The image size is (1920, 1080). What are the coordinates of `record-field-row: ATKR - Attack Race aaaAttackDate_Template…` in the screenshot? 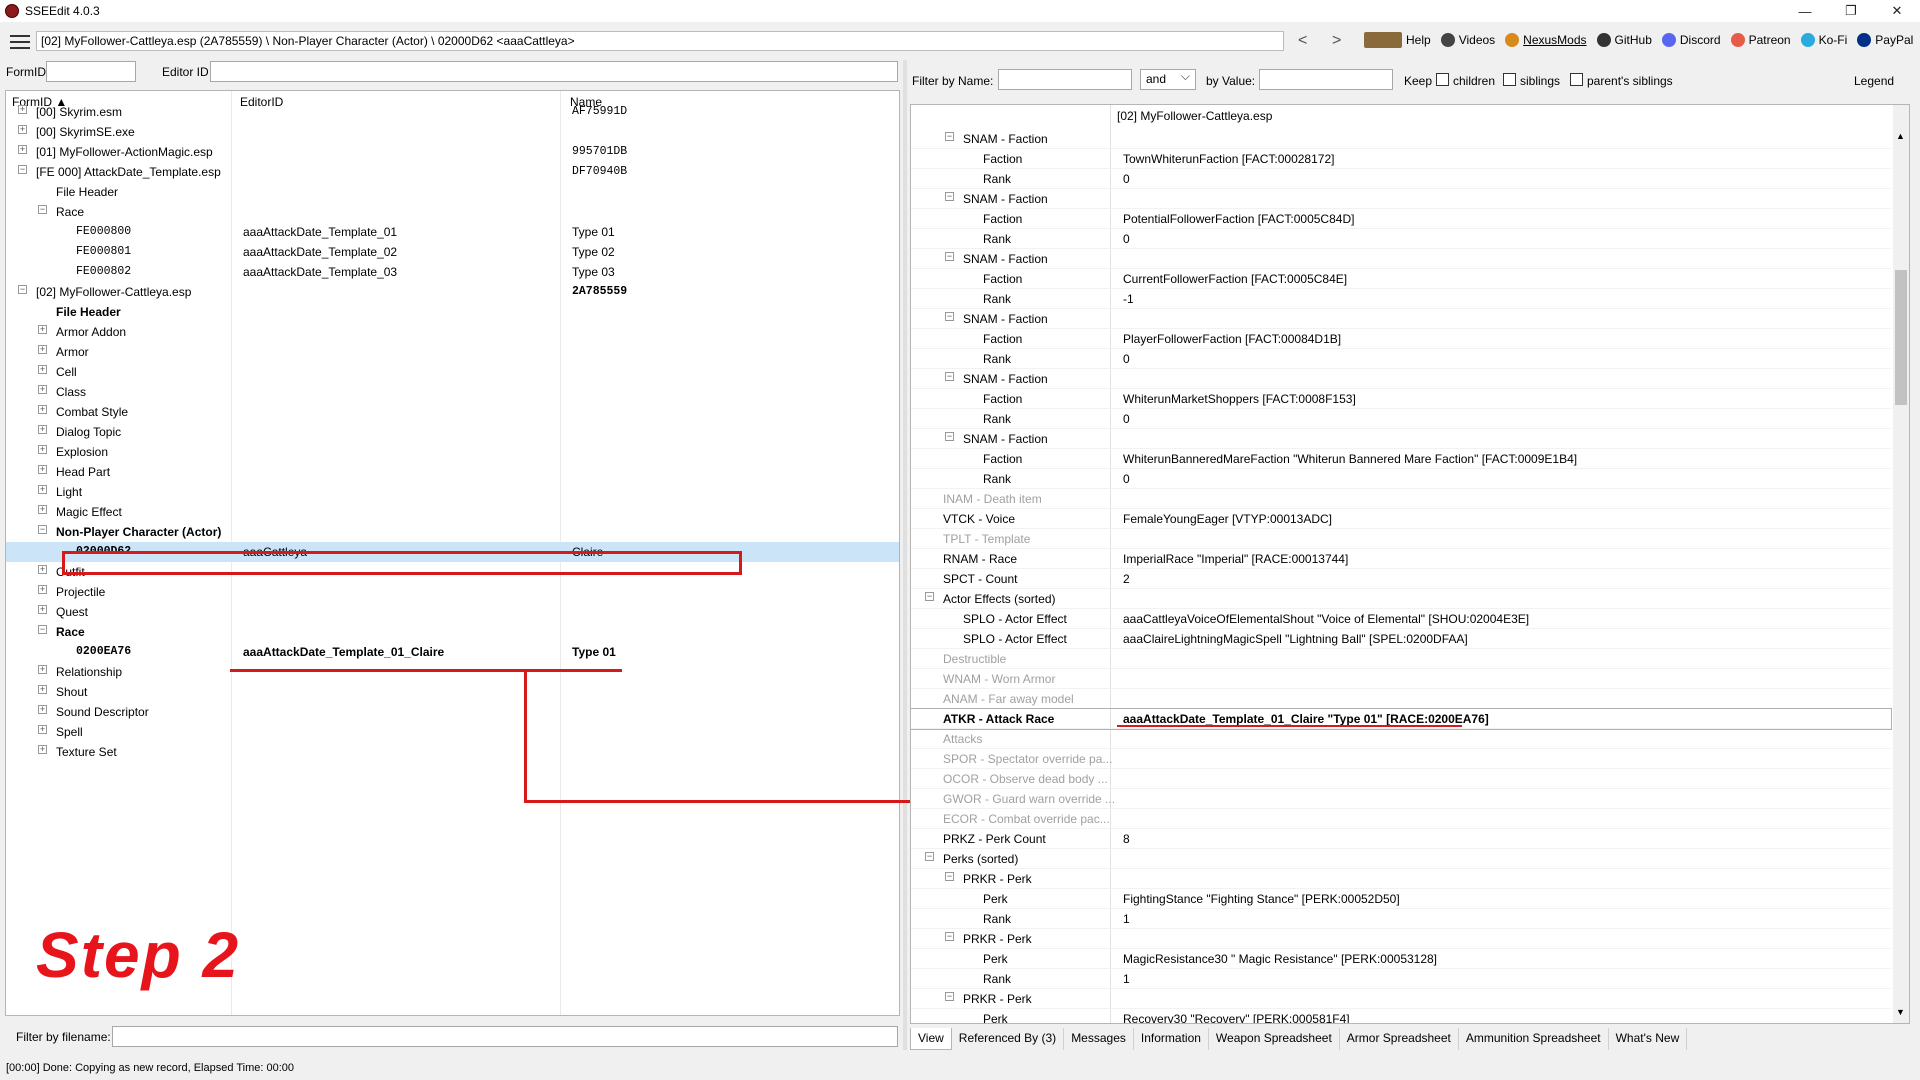 It's located at (1401, 719).